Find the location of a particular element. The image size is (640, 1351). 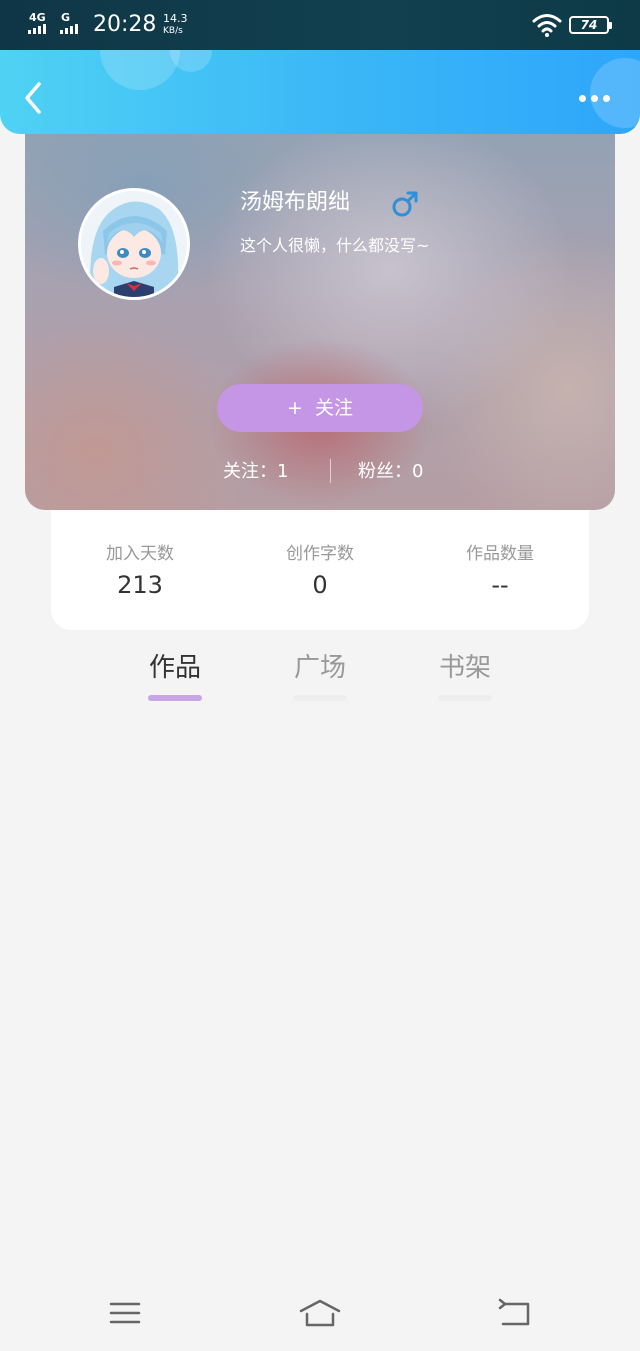

battery-icon: 74 is located at coordinates (590, 25).